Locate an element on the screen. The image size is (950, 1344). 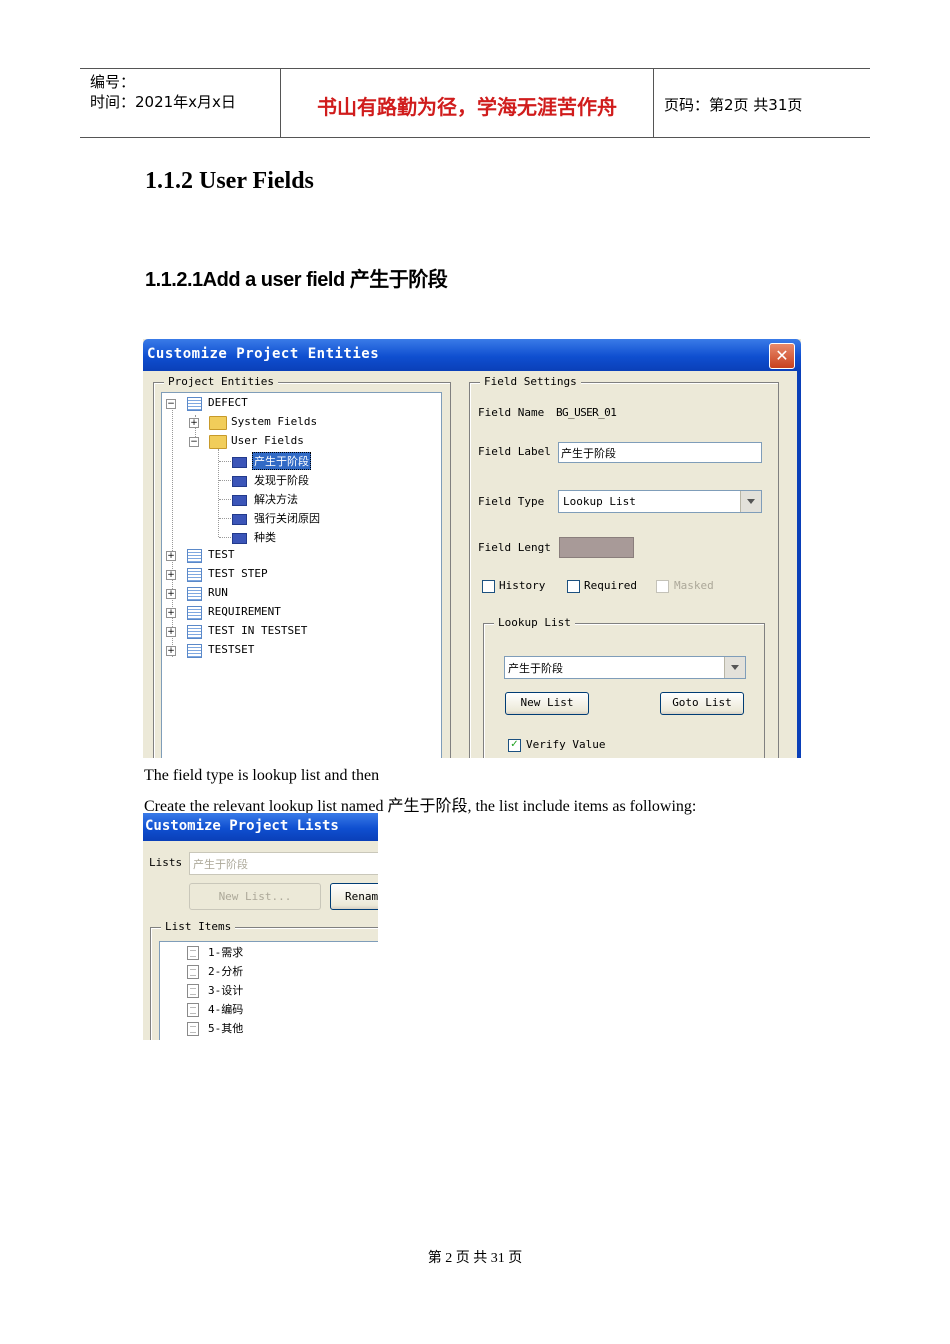
dialog-title: Customize Project Entities is located at coordinates (263, 354).